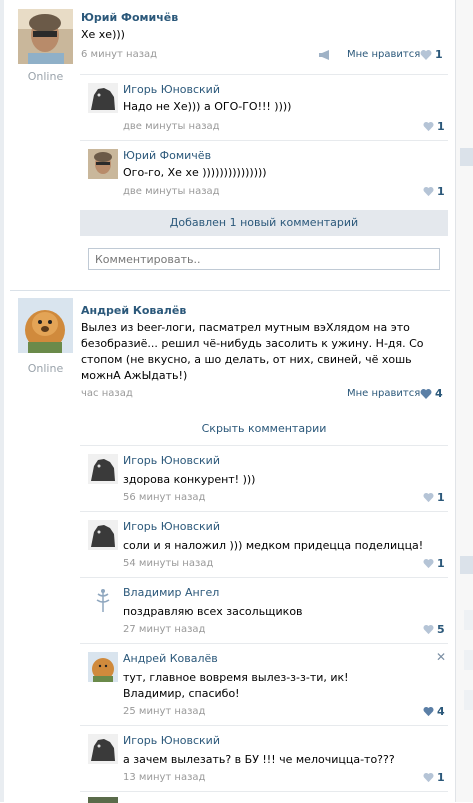  I want to click on post-author: Юрий Фомичёв, so click(129, 17).